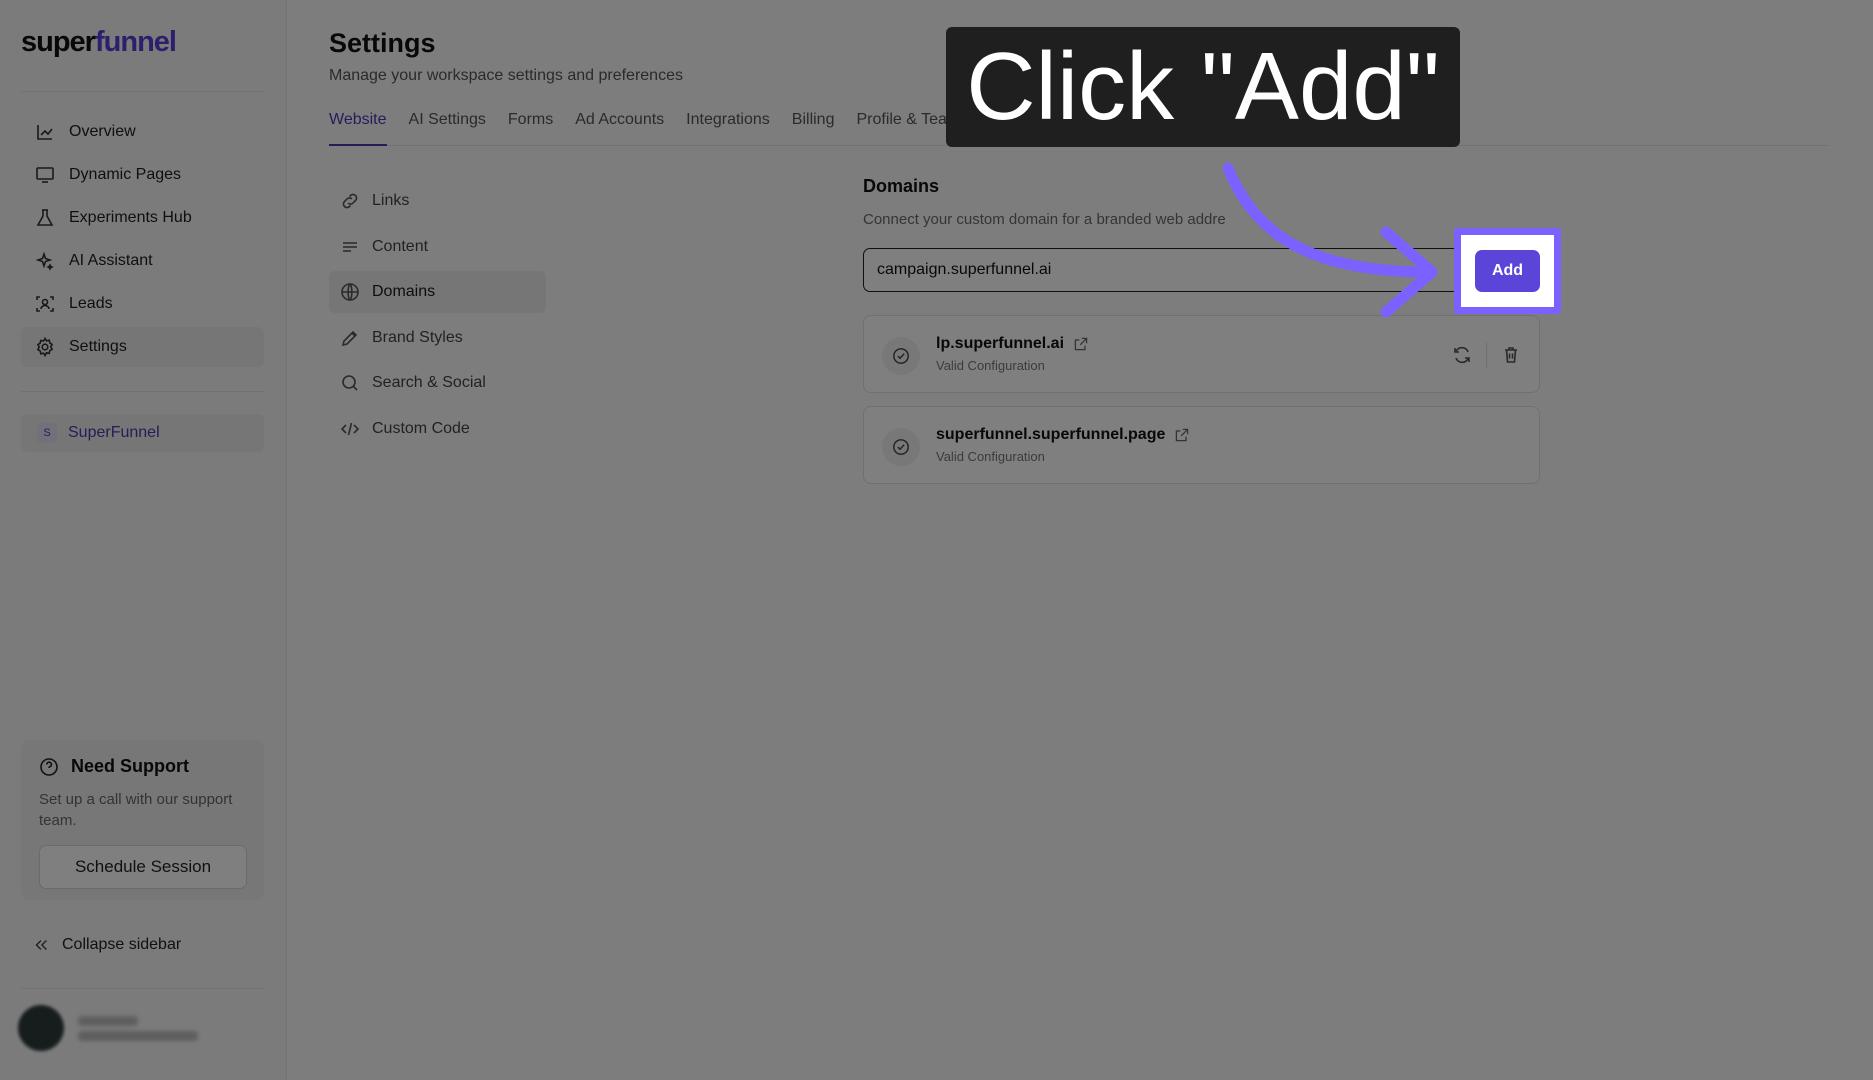 This screenshot has height=1080, width=1873. Describe the element at coordinates (1507, 271) in the screenshot. I see `add-domain-button-highlighted: Add` at that location.